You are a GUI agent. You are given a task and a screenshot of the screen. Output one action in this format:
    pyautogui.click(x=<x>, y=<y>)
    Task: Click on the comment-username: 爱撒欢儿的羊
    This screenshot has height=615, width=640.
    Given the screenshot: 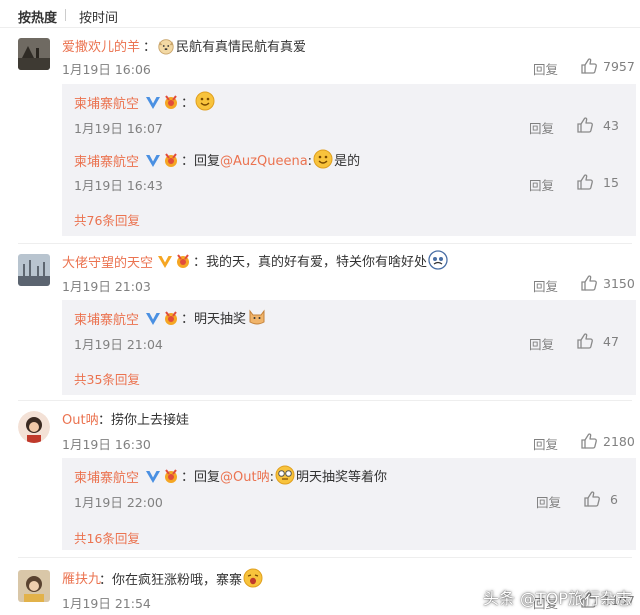 What is the action you would take?
    pyautogui.click(x=101, y=45)
    